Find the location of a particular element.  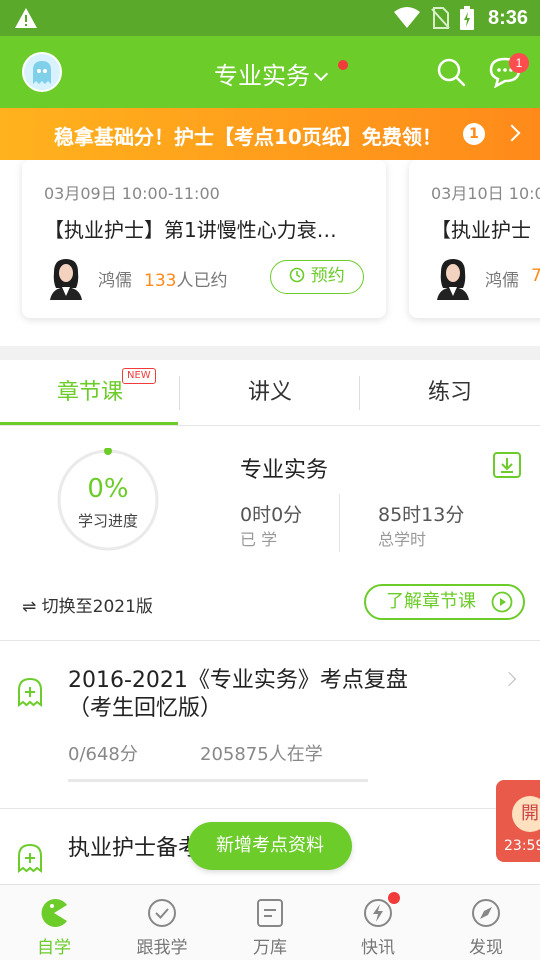

warning-icon is located at coordinates (26, 18).